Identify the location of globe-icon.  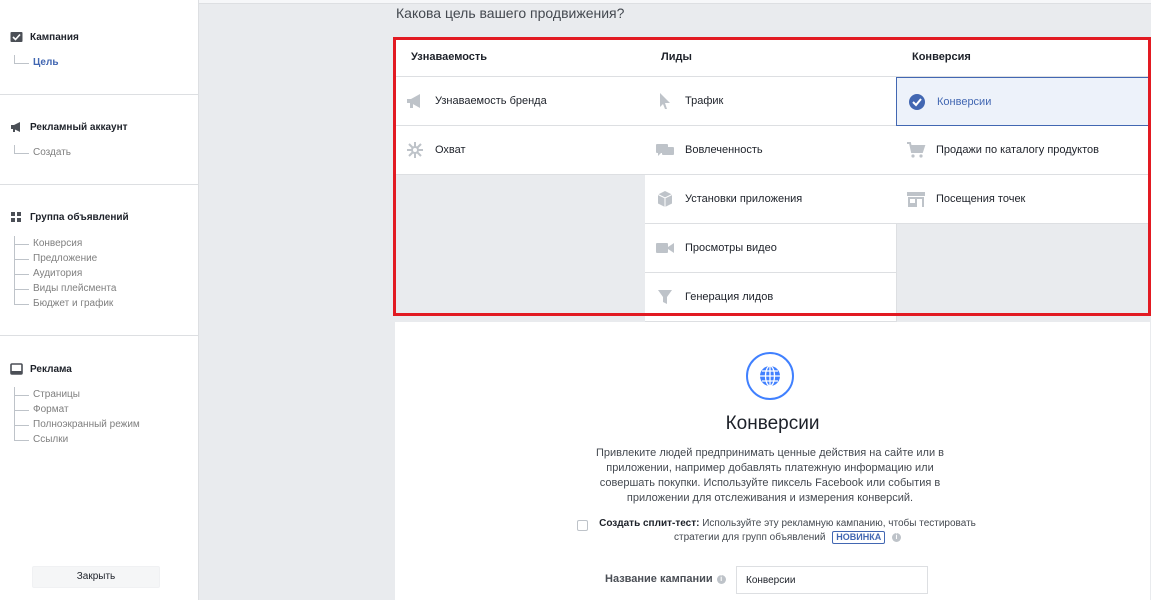
(770, 376).